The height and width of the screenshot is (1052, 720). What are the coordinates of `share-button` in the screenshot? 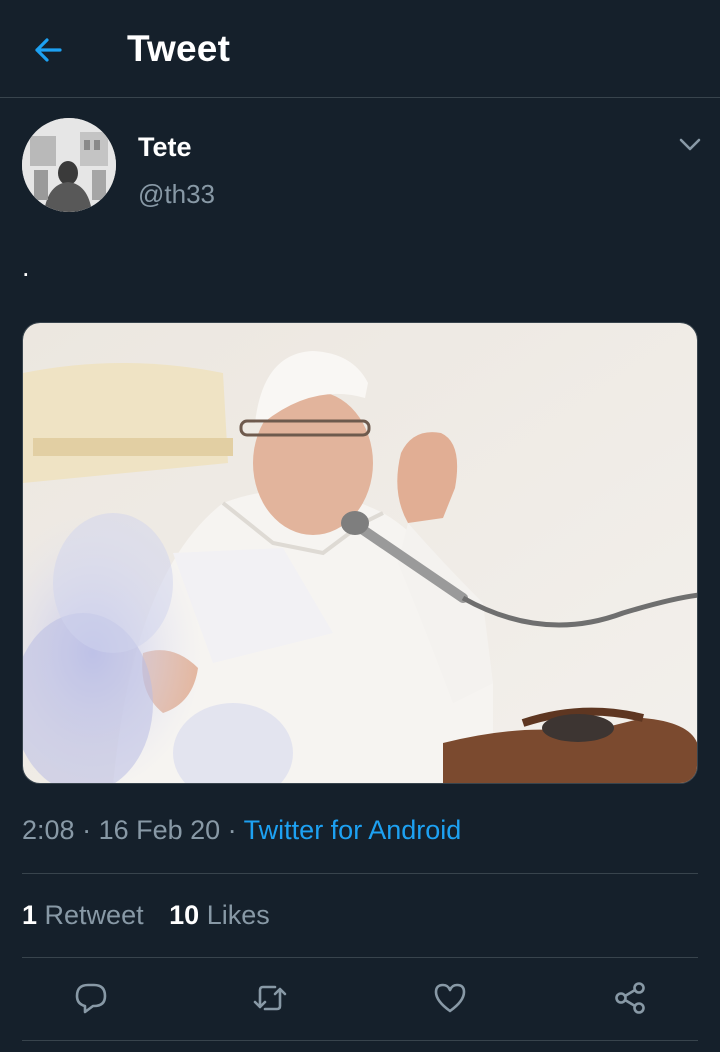 It's located at (630, 998).